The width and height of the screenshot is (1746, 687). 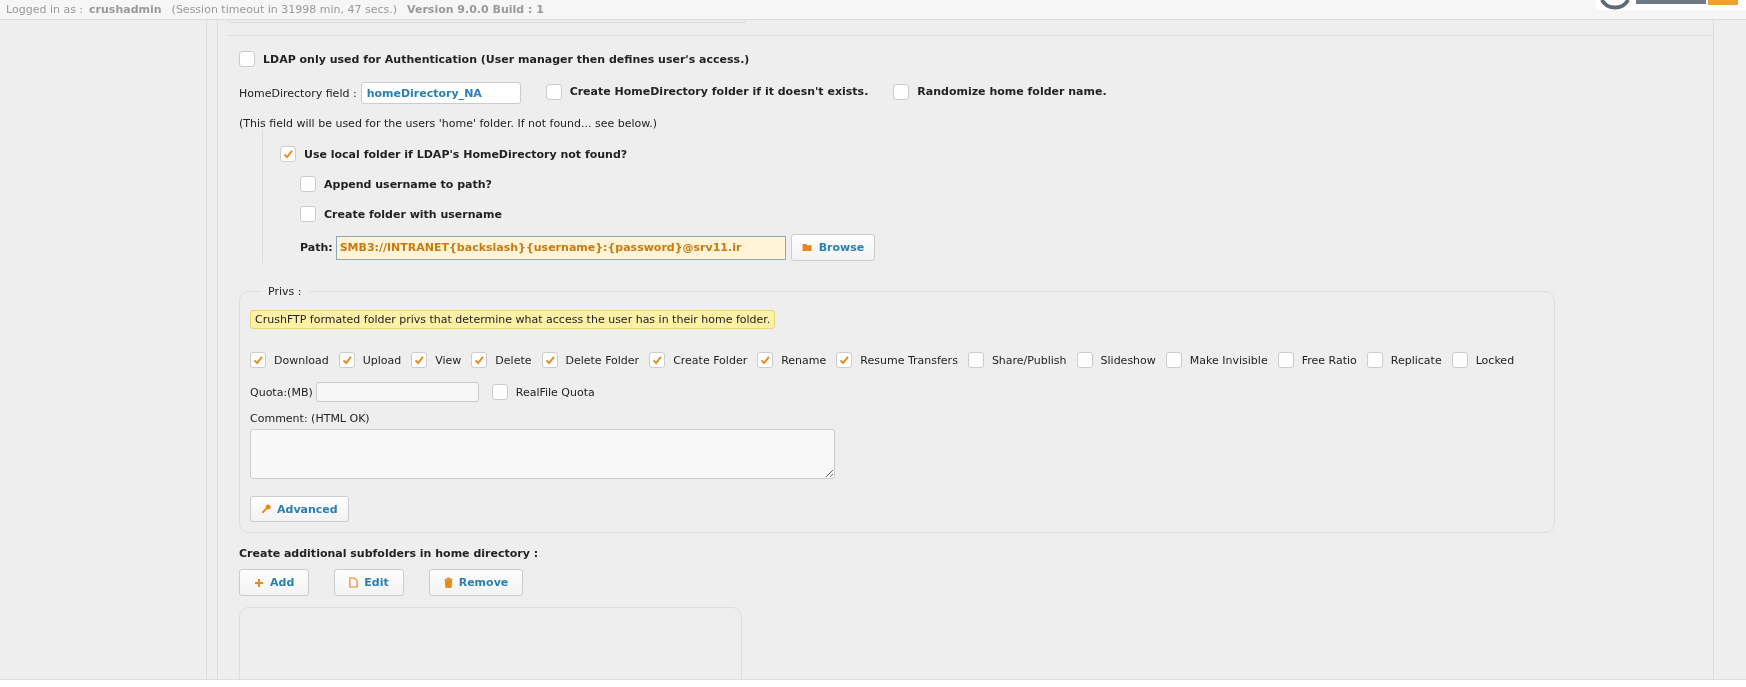 What do you see at coordinates (259, 582) in the screenshot?
I see `plus-icon` at bounding box center [259, 582].